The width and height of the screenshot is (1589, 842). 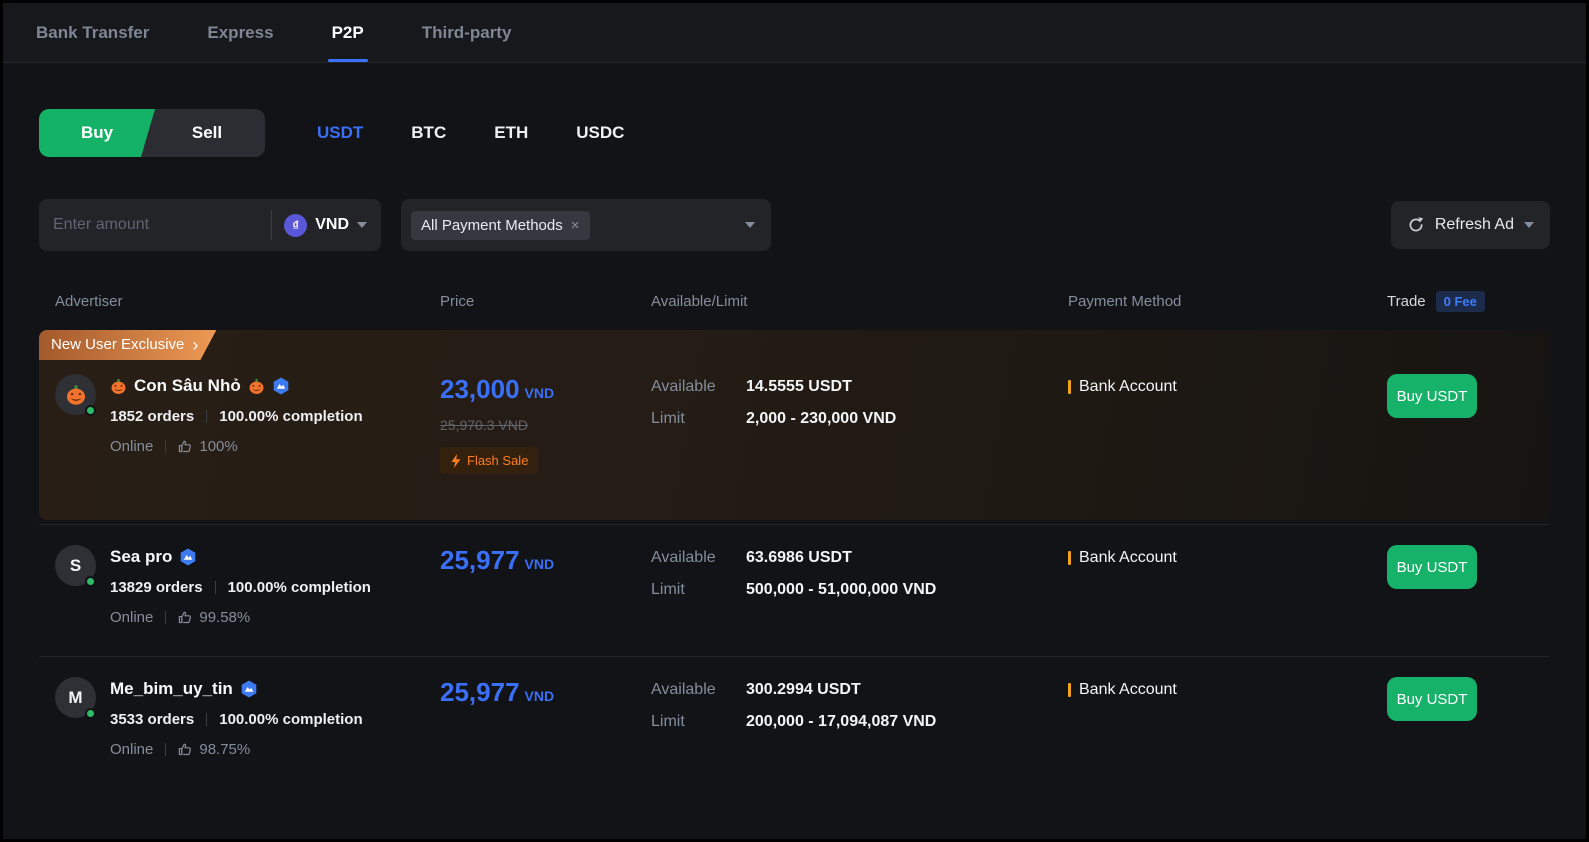 What do you see at coordinates (457, 301) in the screenshot?
I see `header-price: Price` at bounding box center [457, 301].